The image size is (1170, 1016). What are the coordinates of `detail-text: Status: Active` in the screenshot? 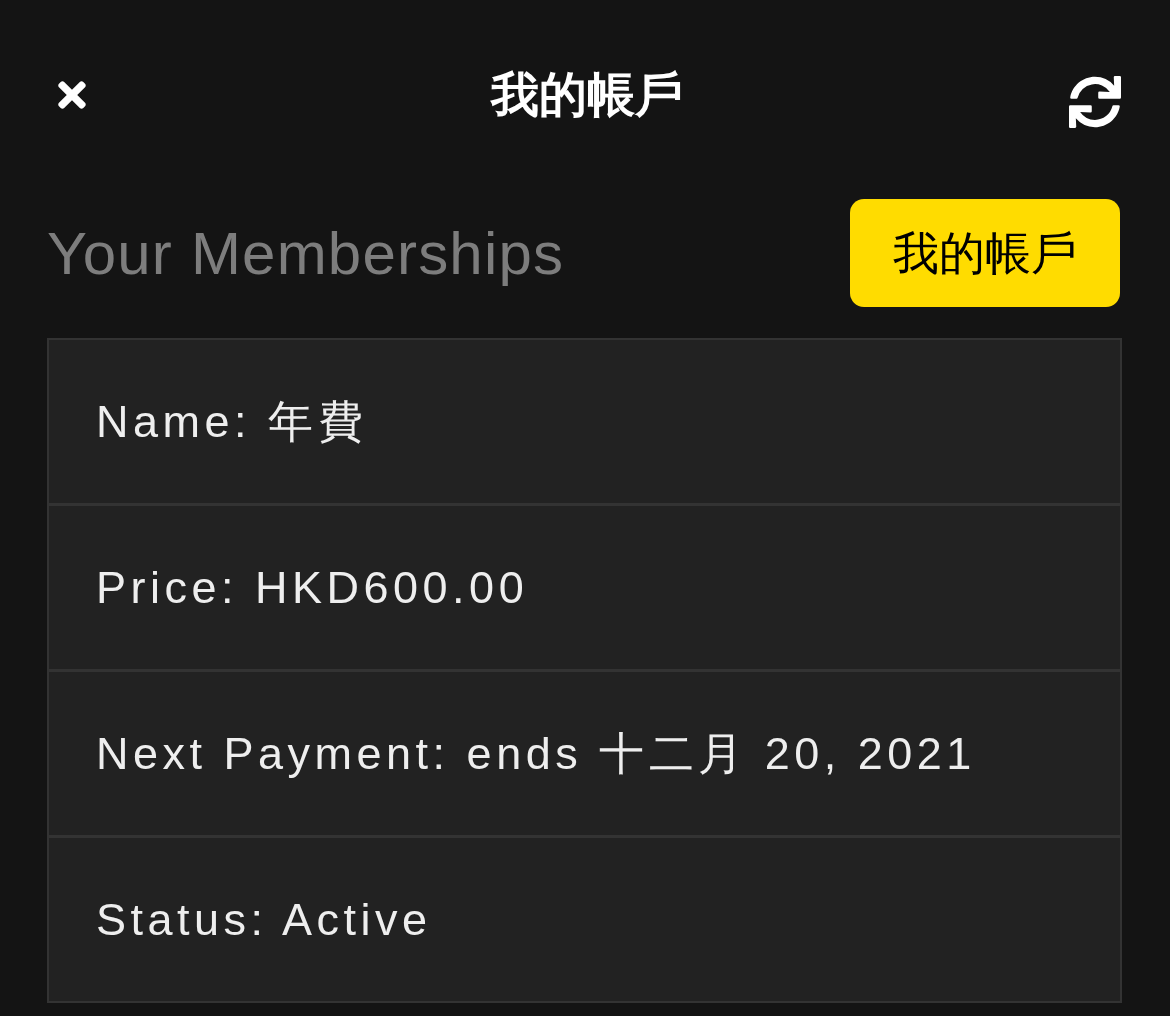 It's located at (264, 919).